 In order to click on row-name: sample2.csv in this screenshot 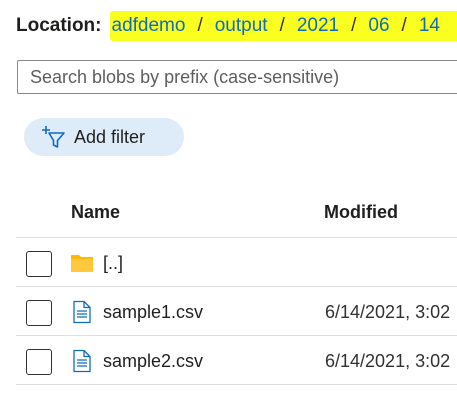, I will do `click(153, 361)`.